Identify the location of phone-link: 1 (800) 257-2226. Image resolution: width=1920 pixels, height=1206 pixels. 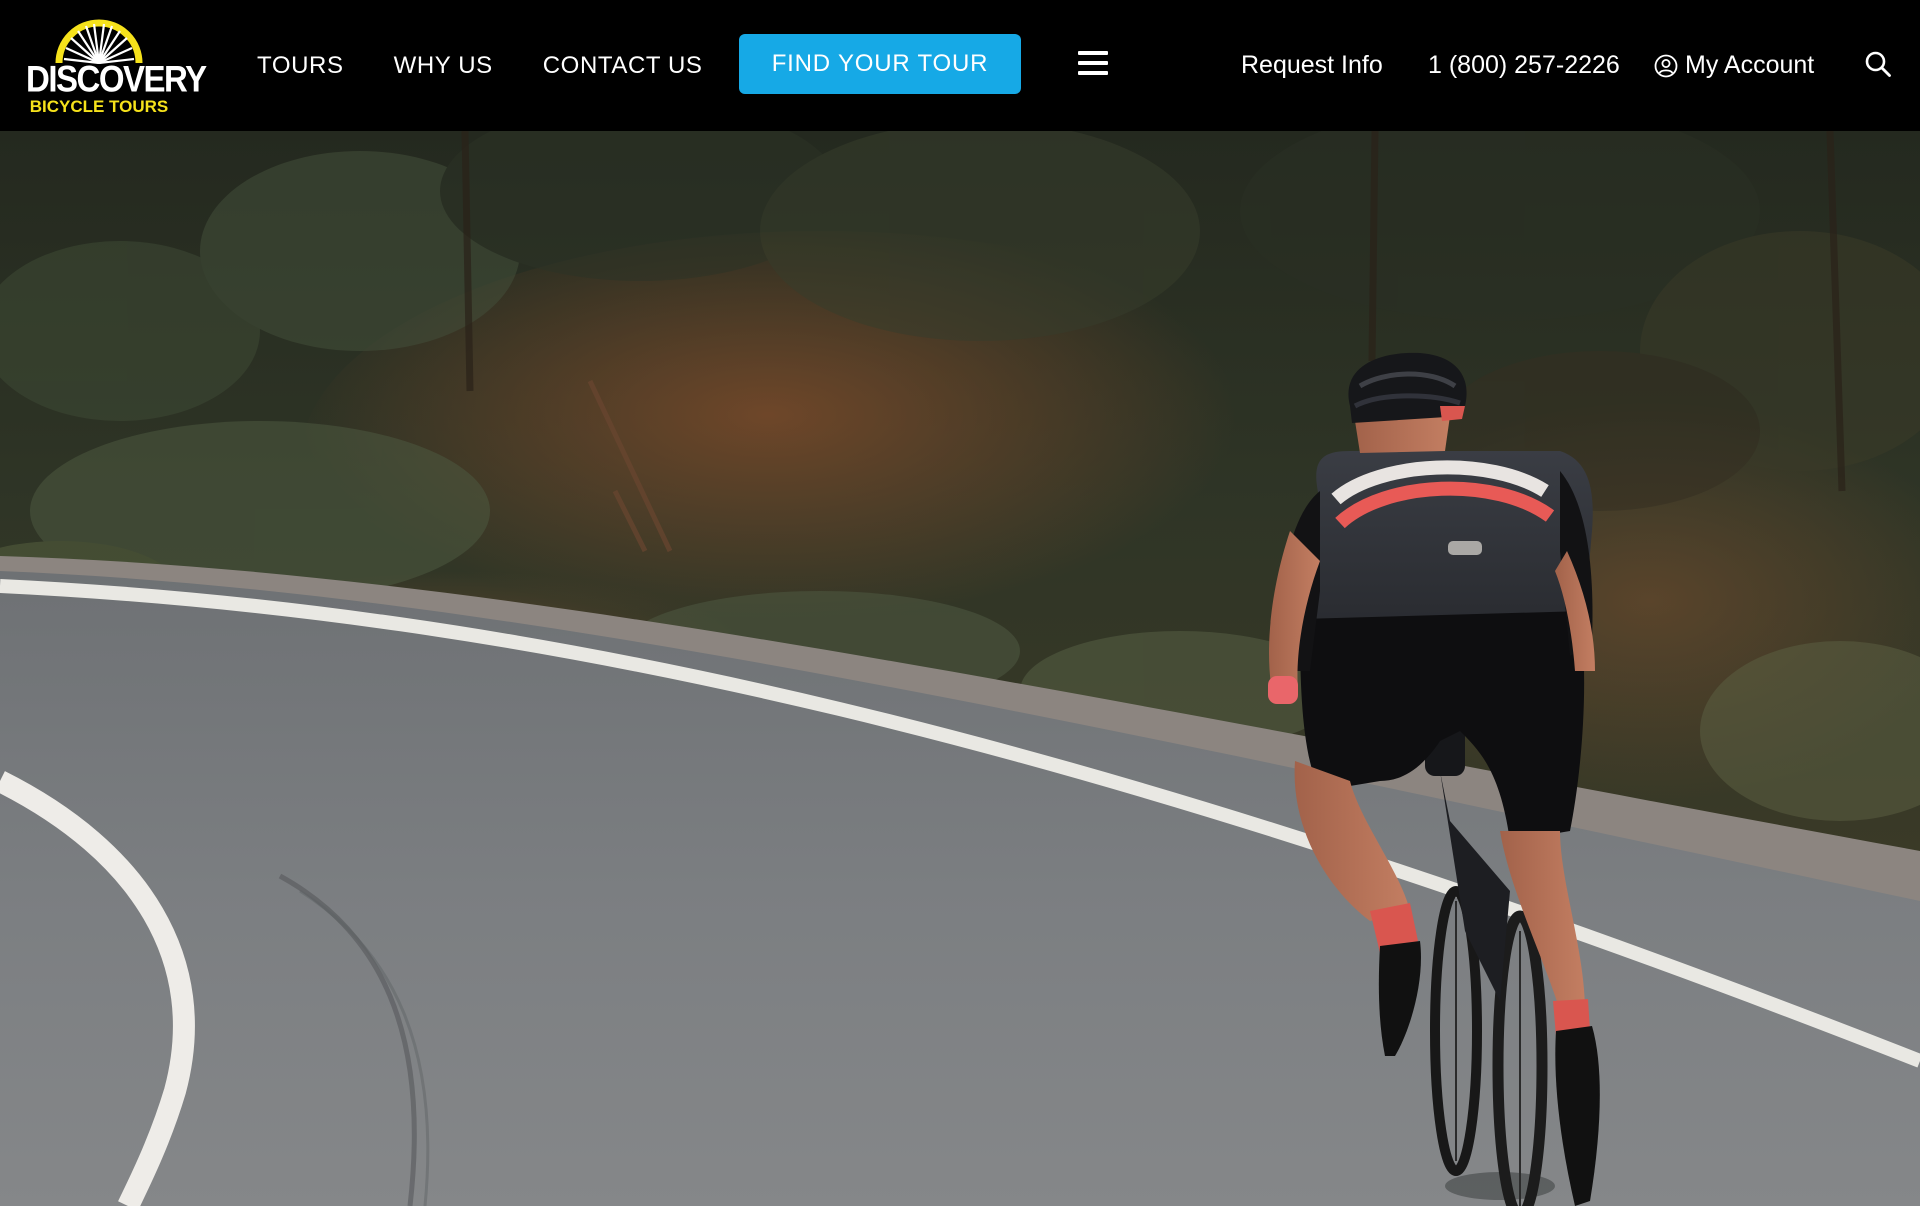
(1524, 65).